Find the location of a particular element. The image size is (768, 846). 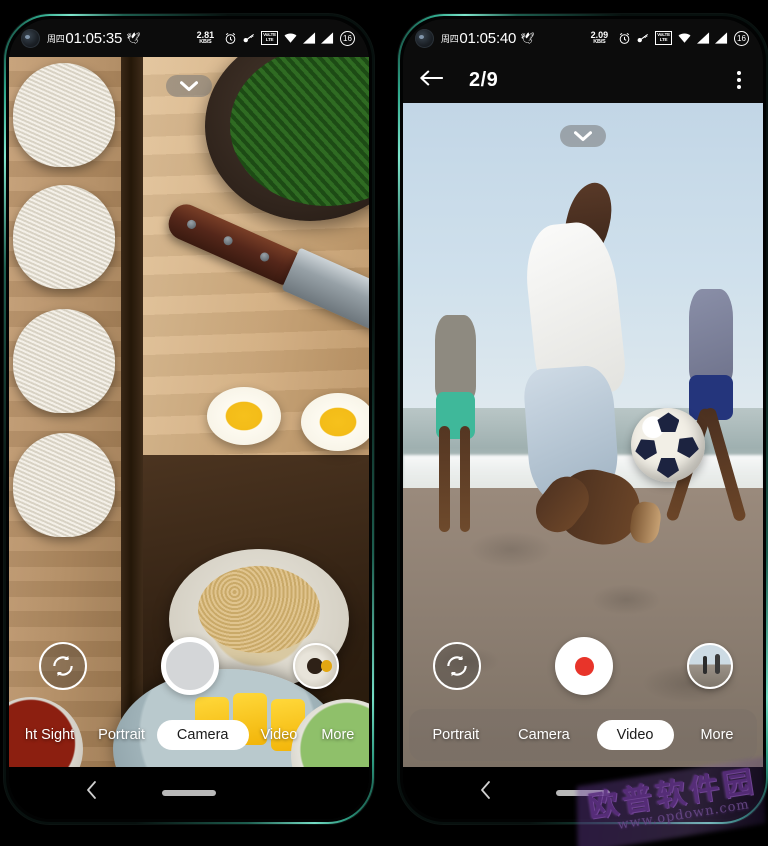

player-left is located at coordinates (455, 424).